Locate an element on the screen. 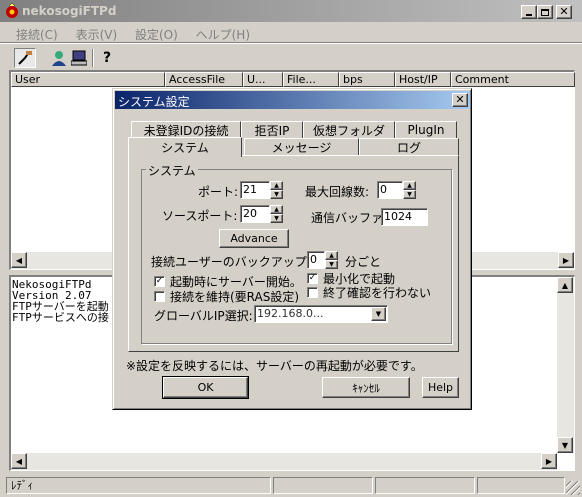 The height and width of the screenshot is (497, 582). menu-help: ヘルプ(H) is located at coordinates (223, 35).